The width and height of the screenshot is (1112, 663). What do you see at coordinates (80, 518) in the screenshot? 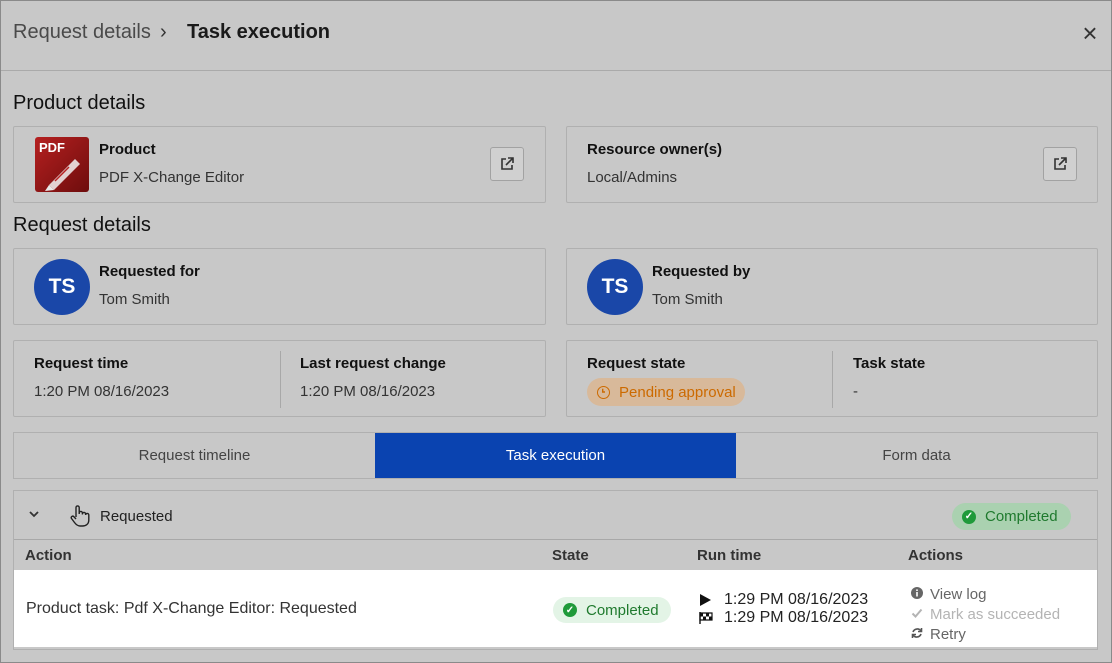
I see `hand-pointer-icon` at bounding box center [80, 518].